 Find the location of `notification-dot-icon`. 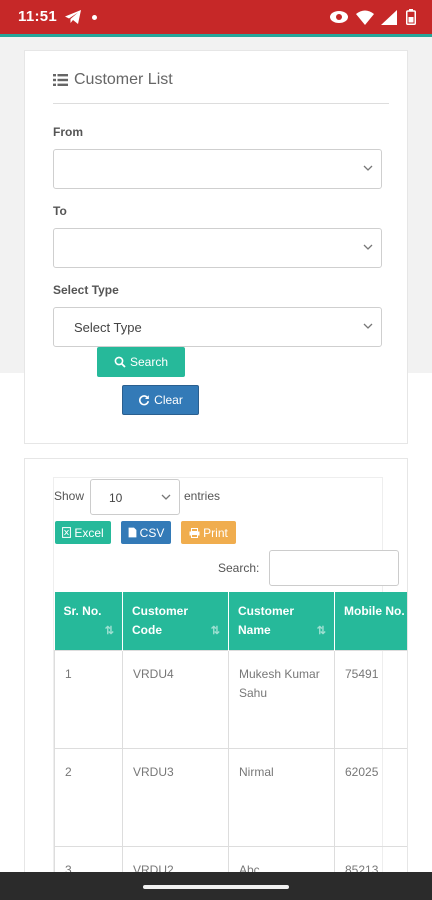

notification-dot-icon is located at coordinates (94, 17).